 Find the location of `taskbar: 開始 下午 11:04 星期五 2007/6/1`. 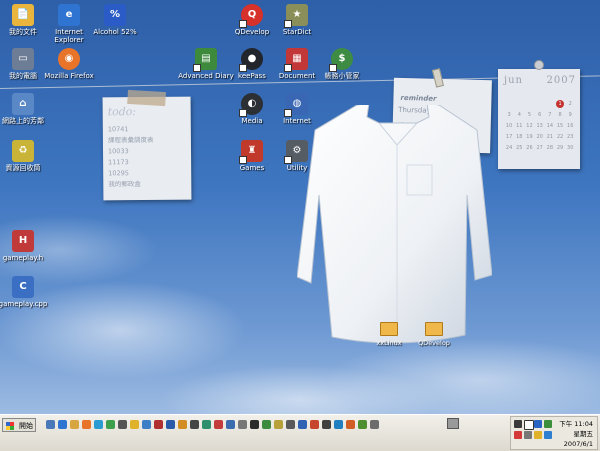

taskbar: 開始 下午 11:04 星期五 2007/6/1 is located at coordinates (300, 432).